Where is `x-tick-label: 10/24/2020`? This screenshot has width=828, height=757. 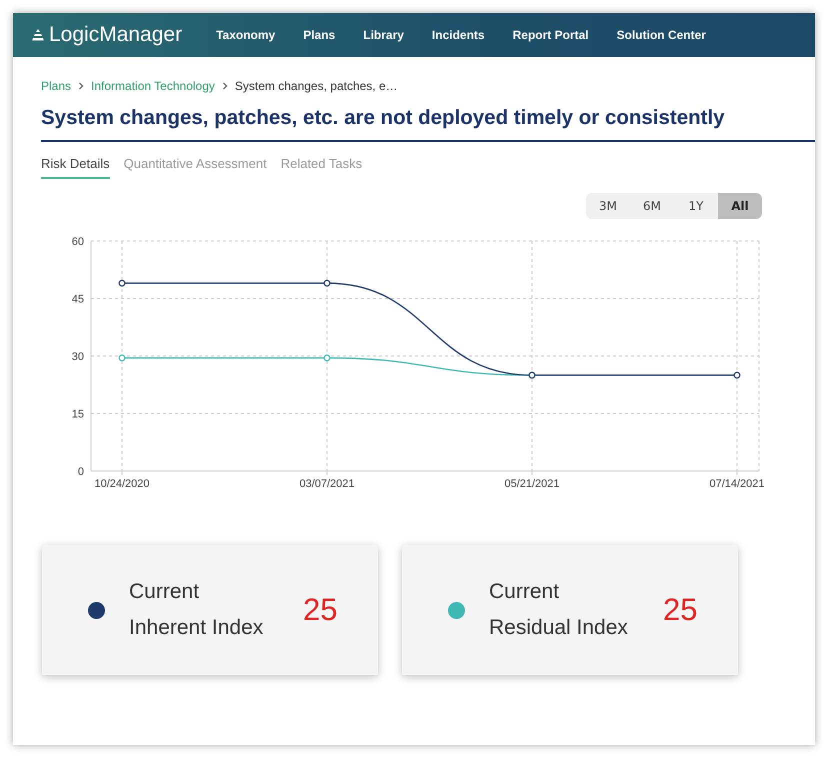
x-tick-label: 10/24/2020 is located at coordinates (122, 484).